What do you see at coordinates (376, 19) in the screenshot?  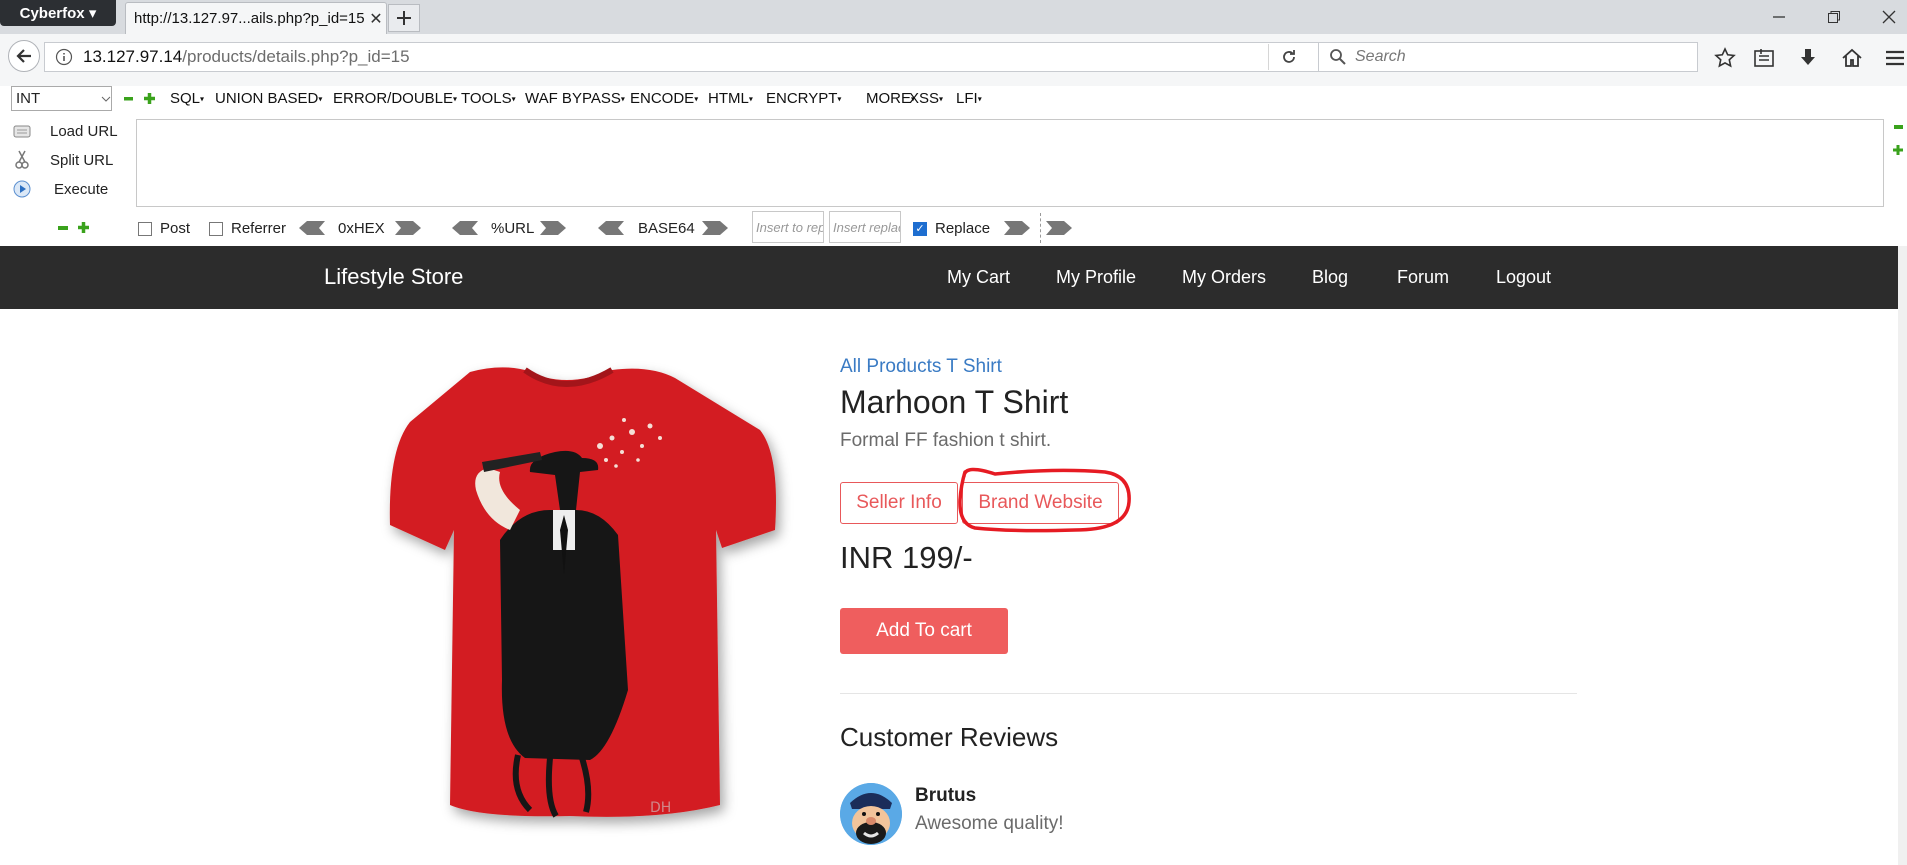 I see `tab-close-icon: ✕` at bounding box center [376, 19].